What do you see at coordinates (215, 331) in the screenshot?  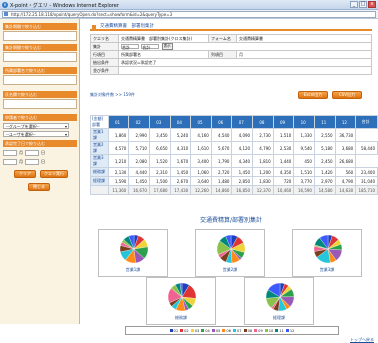 I see `legend-item: 05` at bounding box center [215, 331].